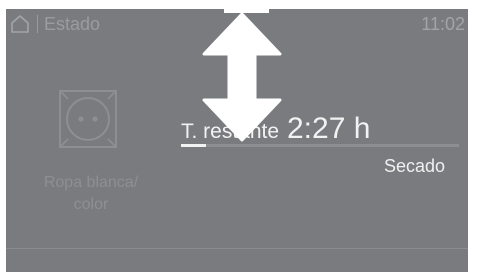  Describe the element at coordinates (88, 119) in the screenshot. I see `cotton-program-icon` at that location.